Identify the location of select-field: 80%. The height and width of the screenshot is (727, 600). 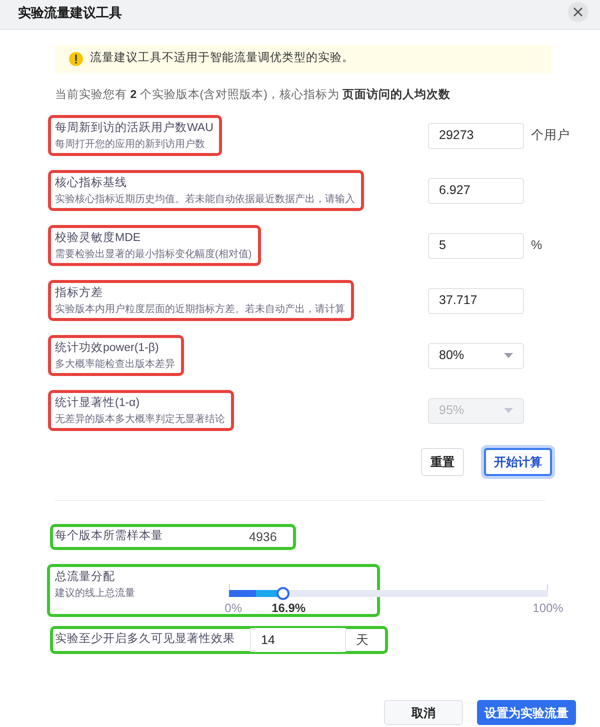
(476, 355).